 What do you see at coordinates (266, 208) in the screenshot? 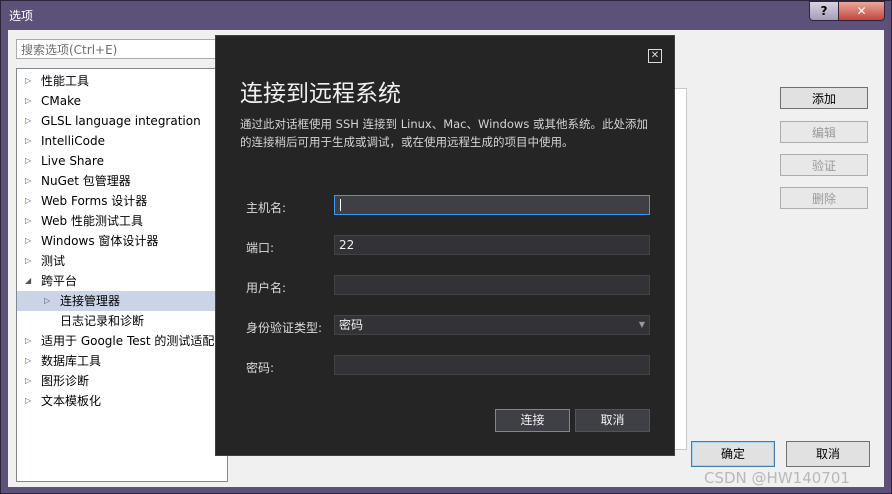
I see `host-label: 主机名:` at bounding box center [266, 208].